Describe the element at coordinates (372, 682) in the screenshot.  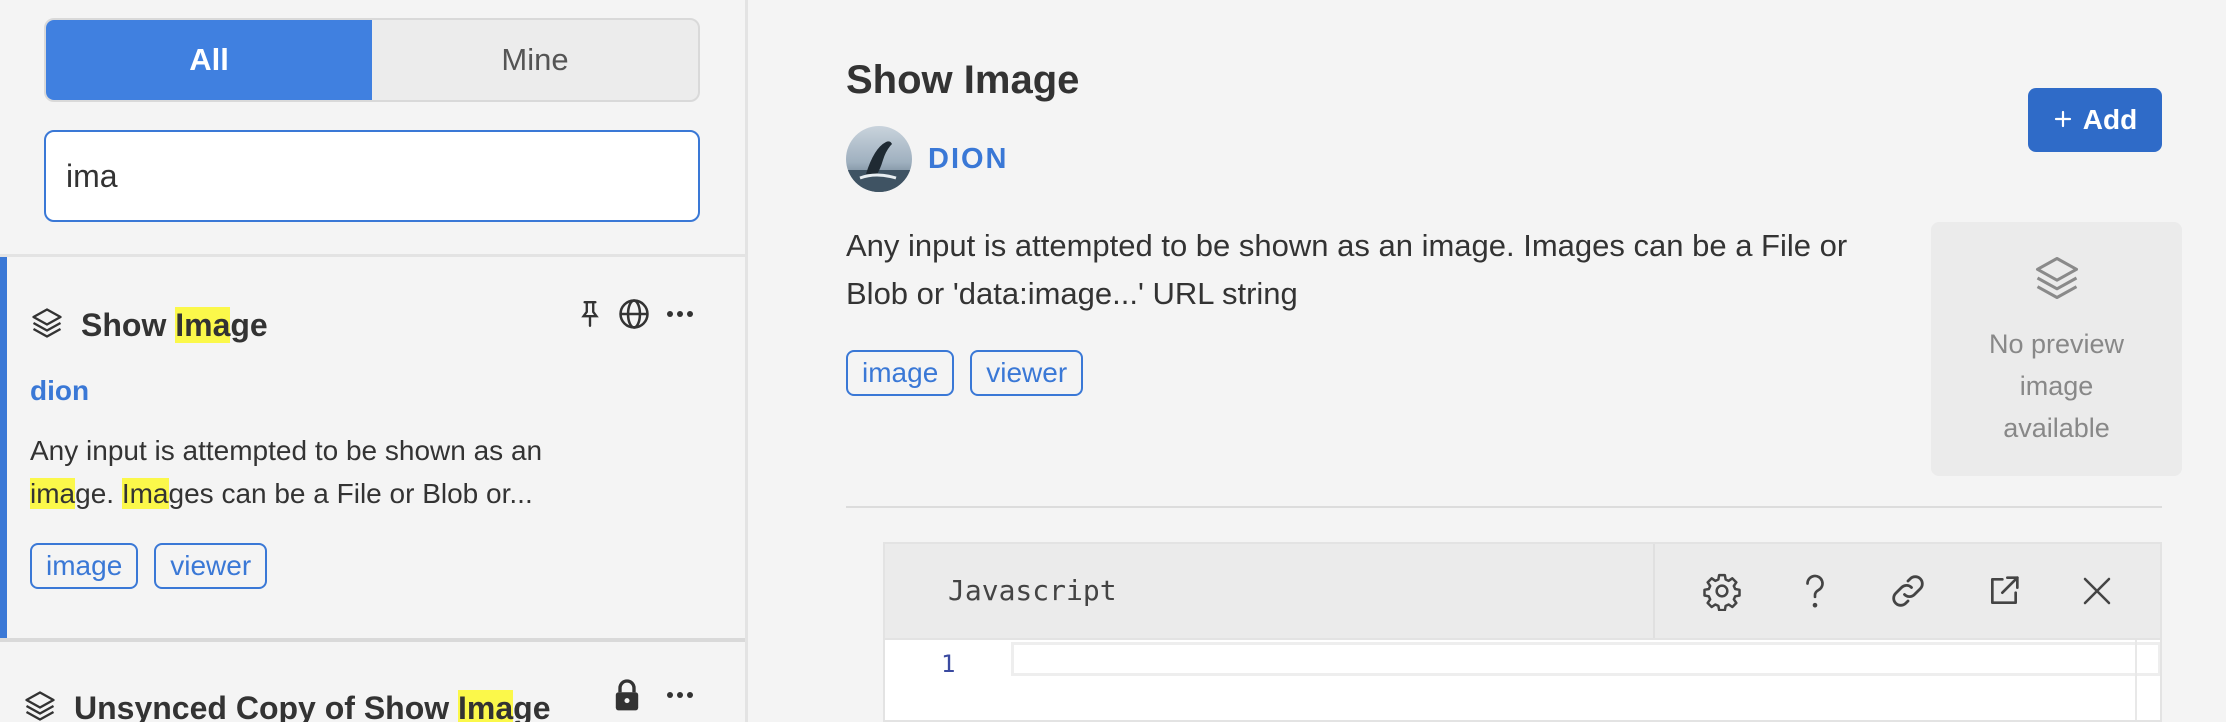
I see `result-card: Unsynced Copy of Show Image` at that location.